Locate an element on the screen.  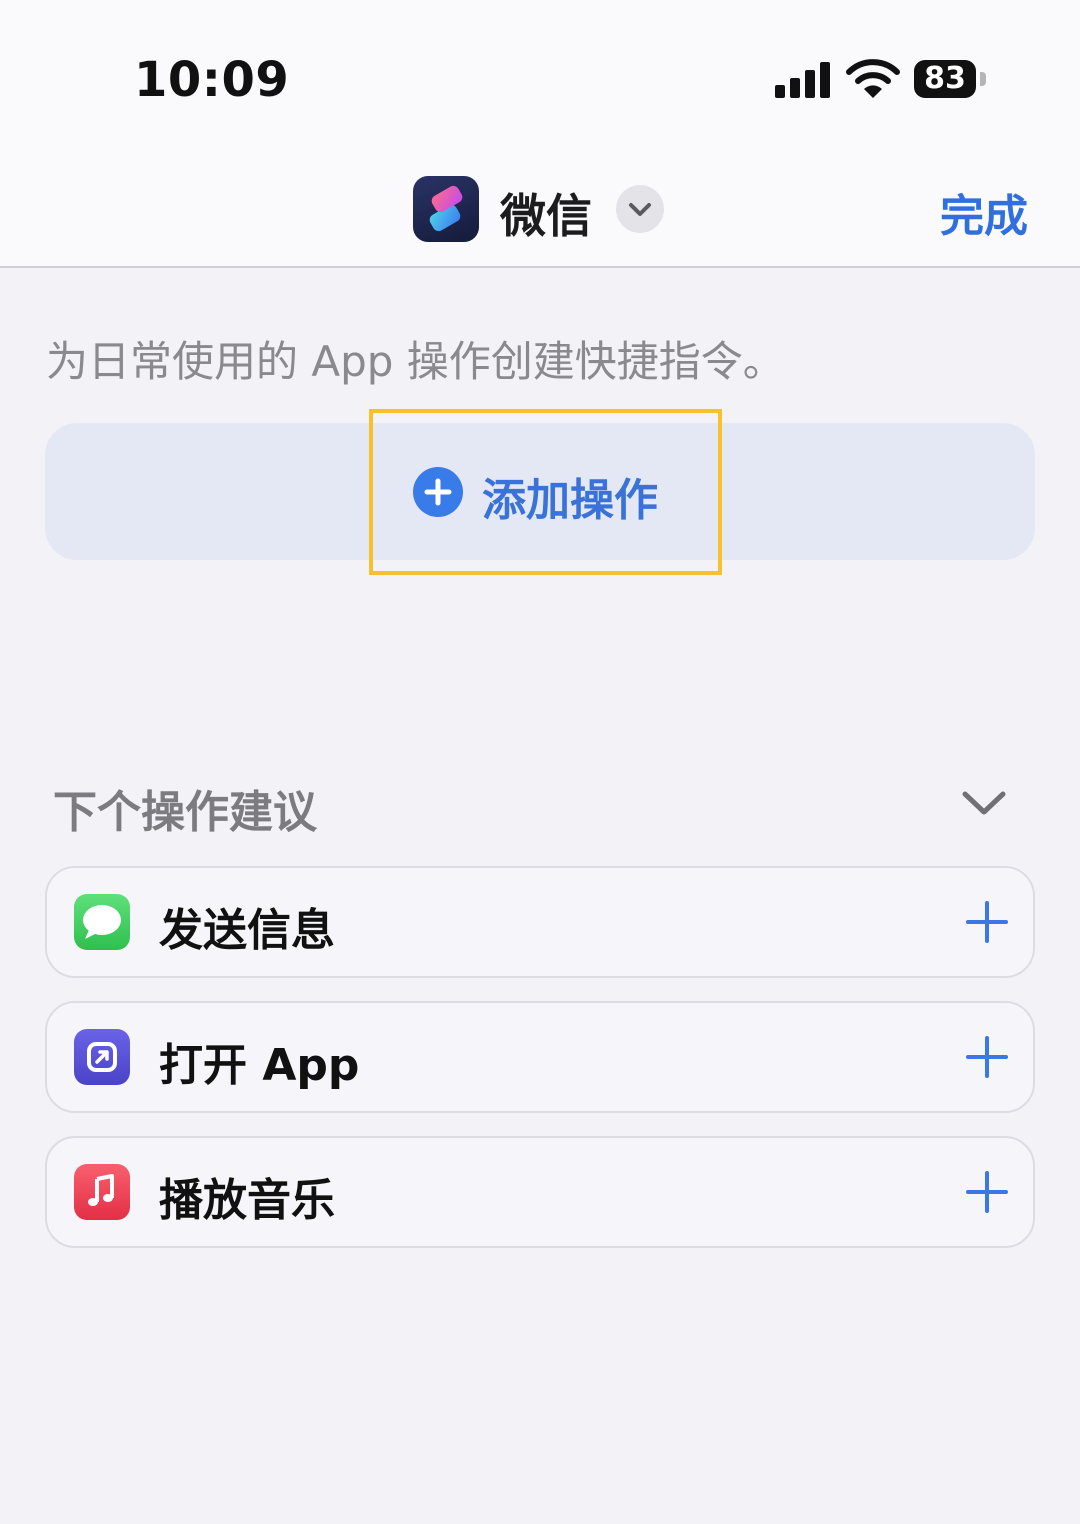
suggestion-open-app: 打开 App is located at coordinates (540, 1057).